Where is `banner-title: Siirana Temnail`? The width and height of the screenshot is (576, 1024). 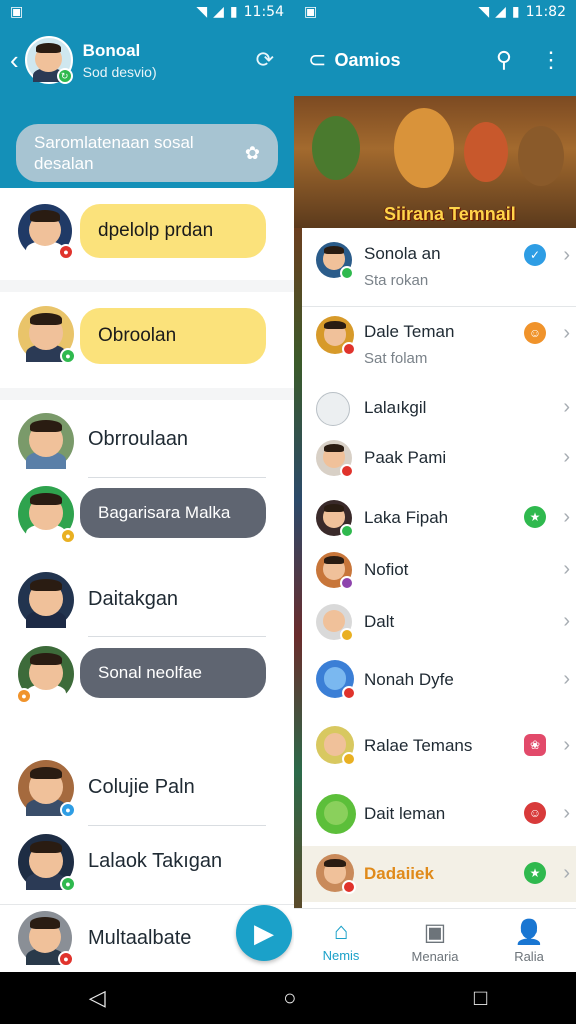
banner-title: Siirana Temnail is located at coordinates (450, 214).